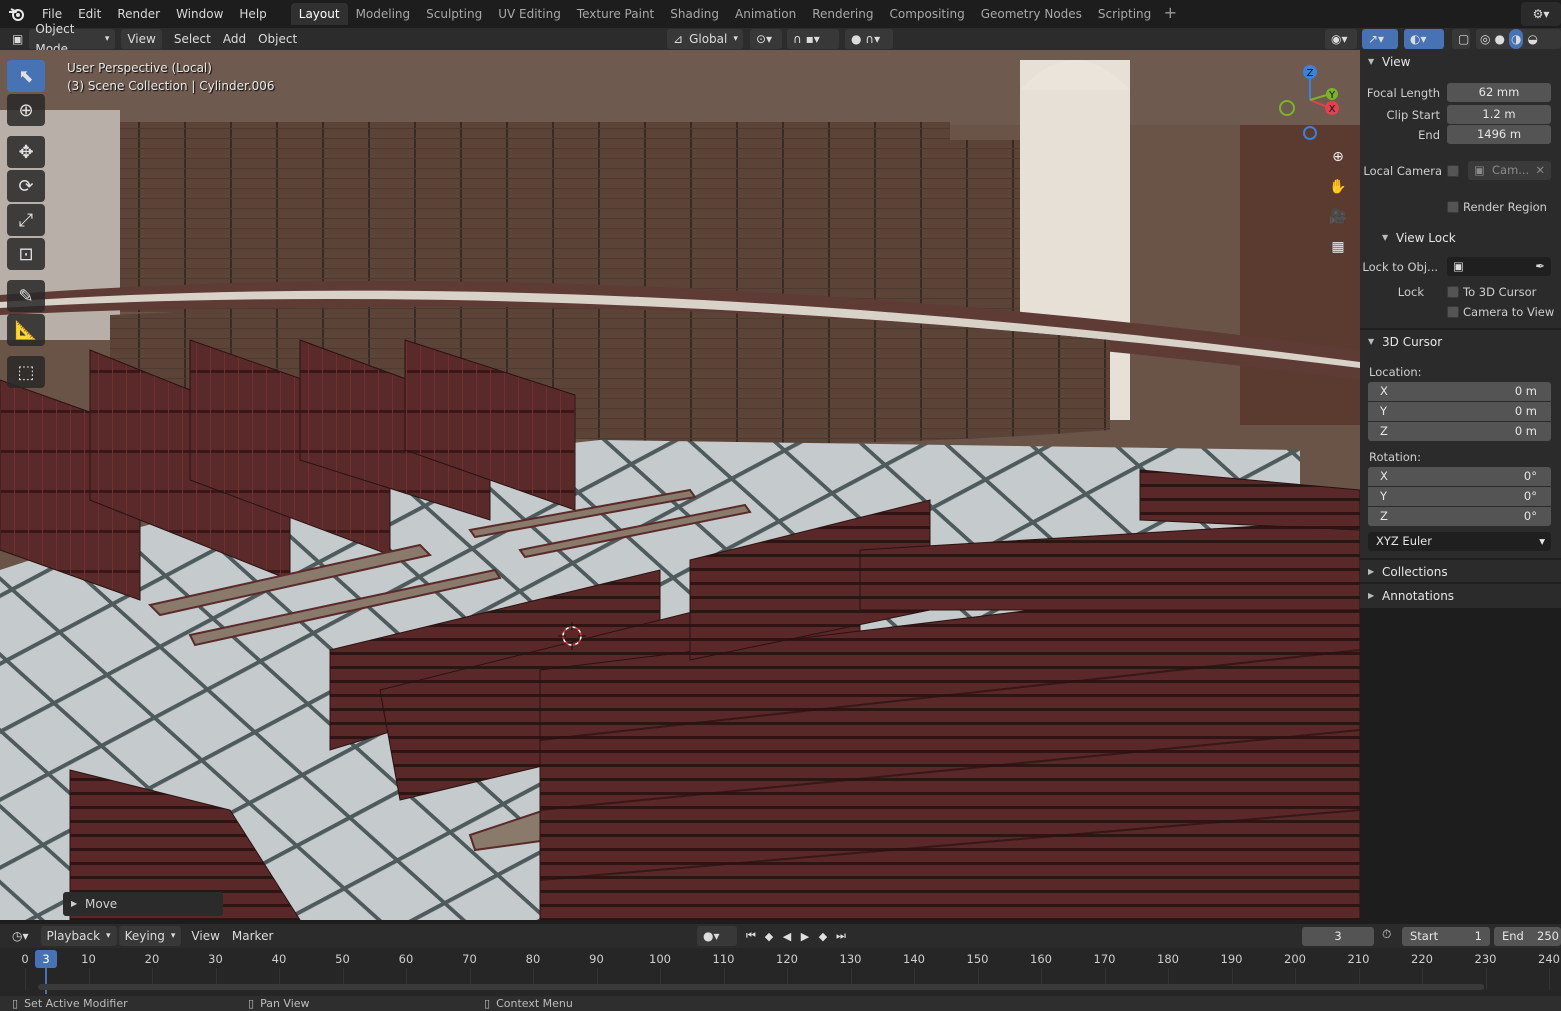  I want to click on location-x-field: X 0 m, so click(1459, 391).